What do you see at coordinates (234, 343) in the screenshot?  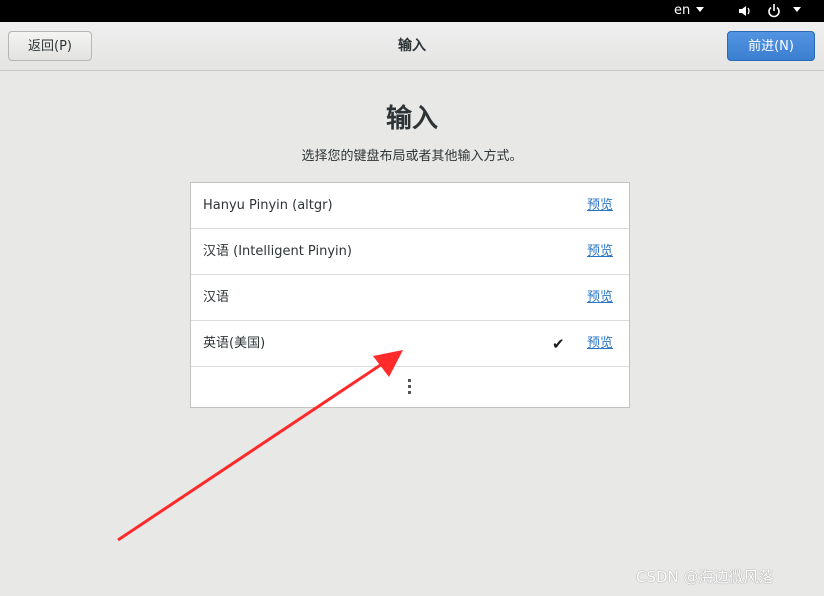 I see `input-source-label: 英语(美国)` at bounding box center [234, 343].